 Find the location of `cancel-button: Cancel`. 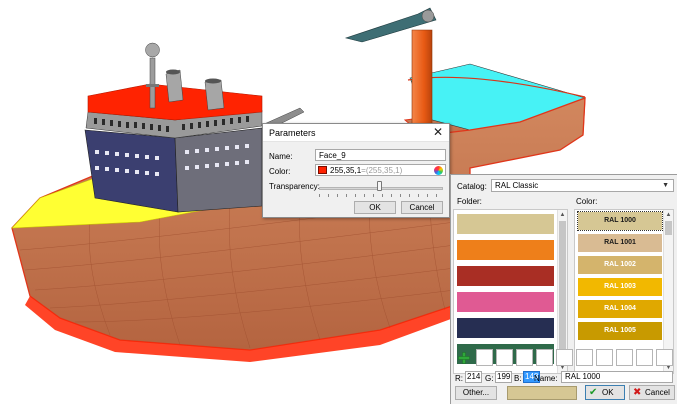

cancel-button: Cancel is located at coordinates (422, 207).